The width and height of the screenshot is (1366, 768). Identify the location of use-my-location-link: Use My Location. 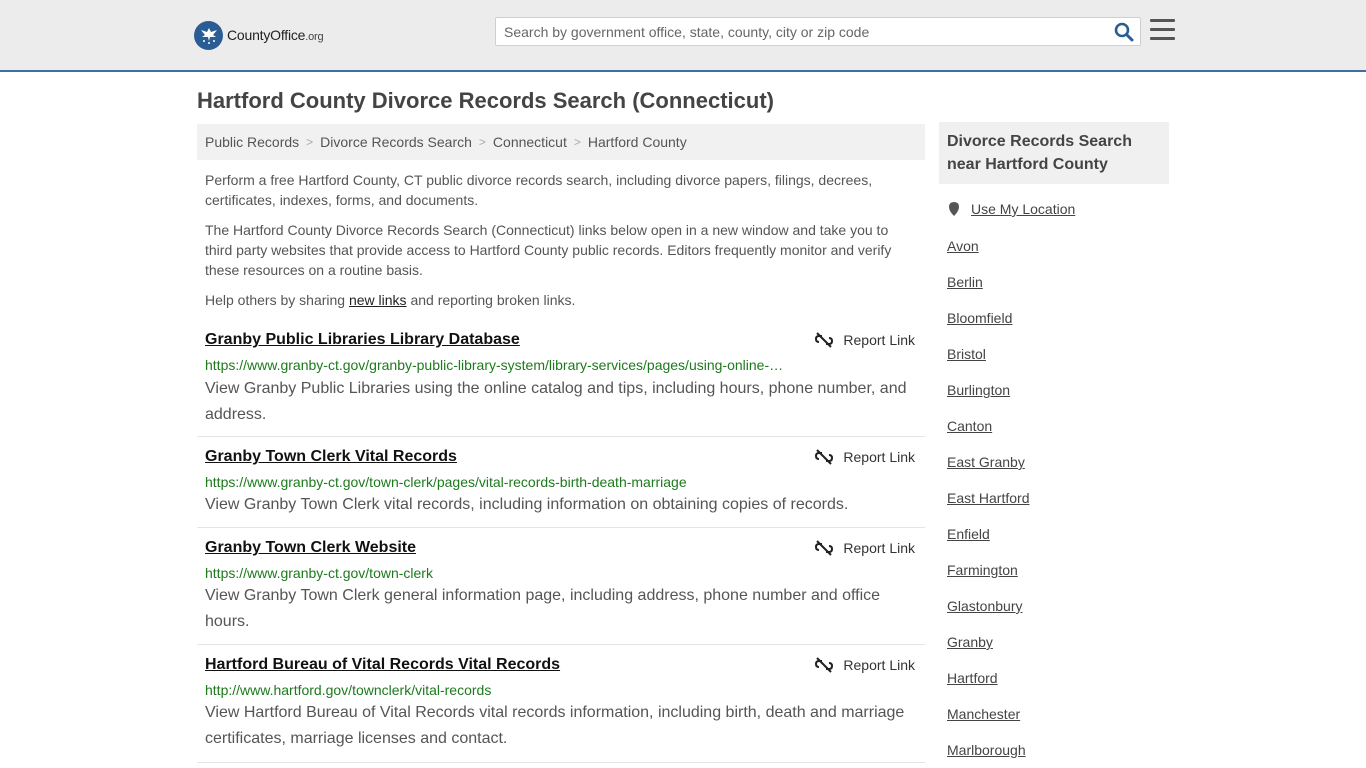
(1023, 209).